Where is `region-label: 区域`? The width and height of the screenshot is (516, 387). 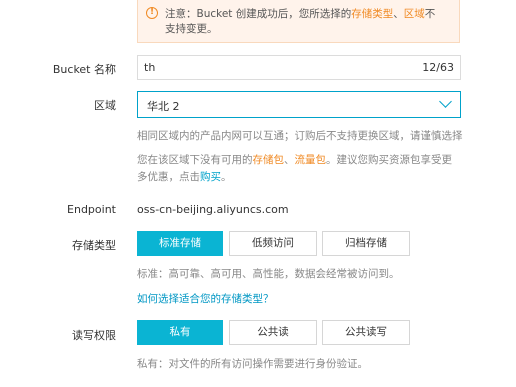 region-label: 区域 is located at coordinates (105, 105).